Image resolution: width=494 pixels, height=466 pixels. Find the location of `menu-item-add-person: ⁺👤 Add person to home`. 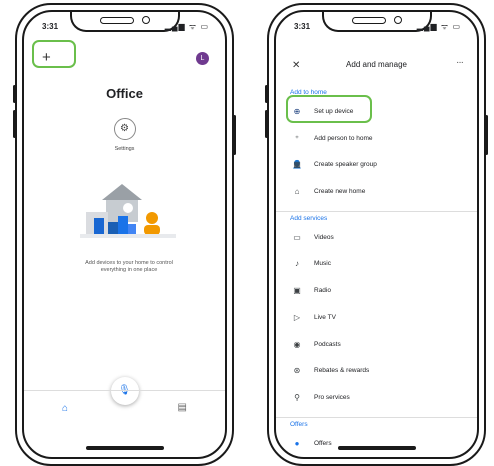

menu-item-add-person: ⁺👤 Add person to home is located at coordinates (376, 148).